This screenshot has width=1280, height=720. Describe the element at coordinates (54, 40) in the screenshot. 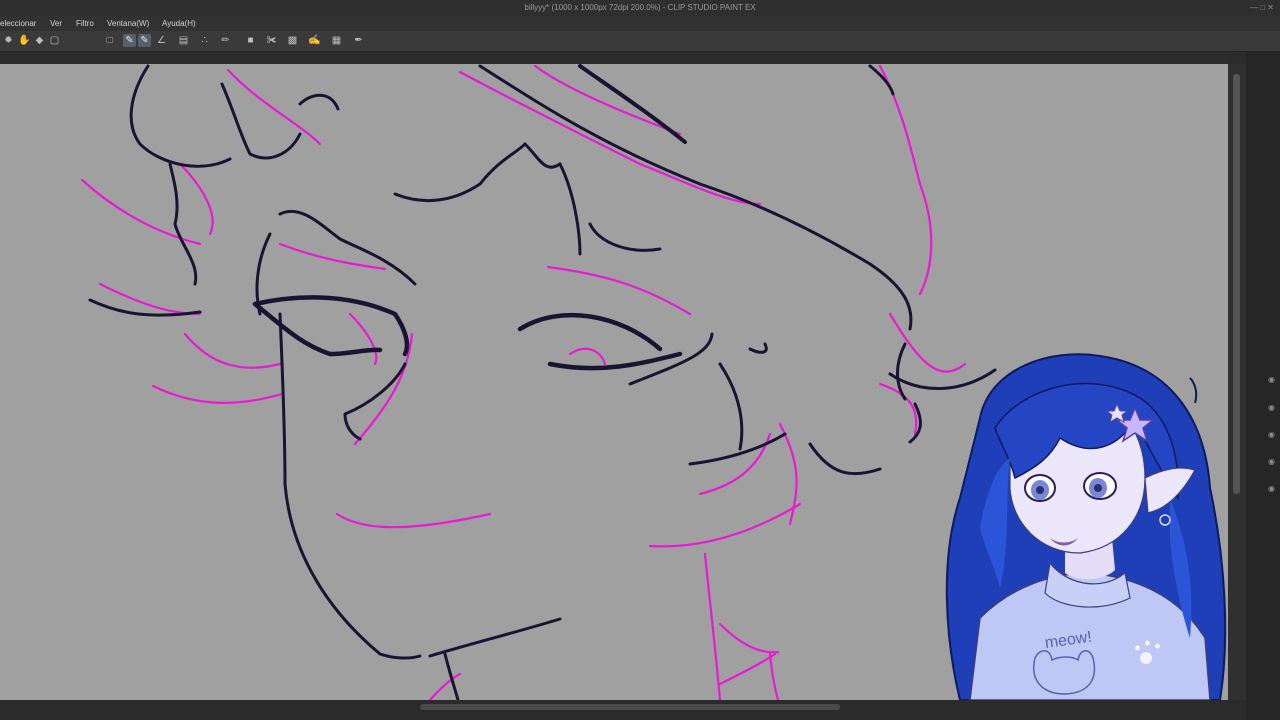

I see `crop-icon: ▢` at that location.